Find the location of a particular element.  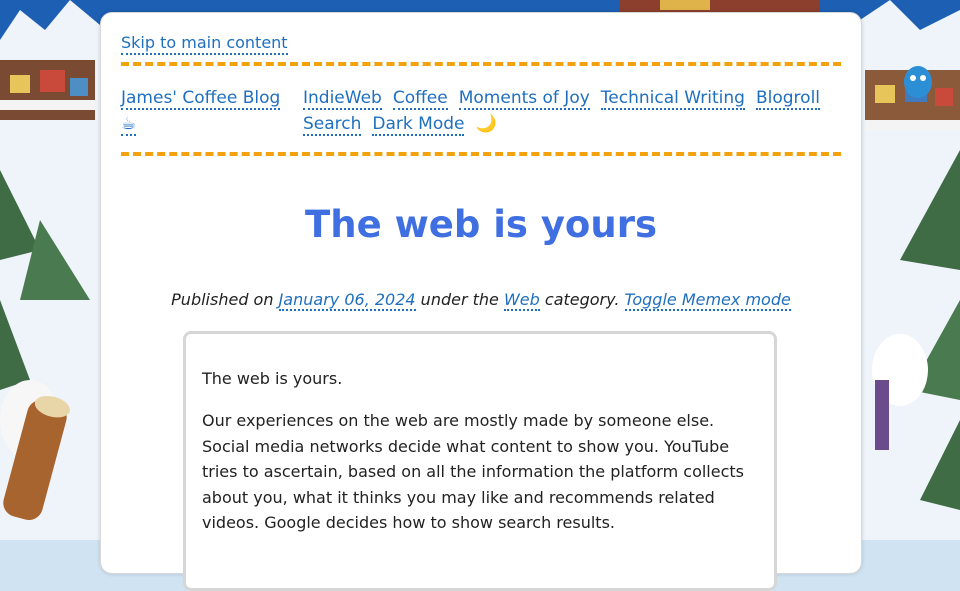

dashed-divider-top is located at coordinates (481, 64).